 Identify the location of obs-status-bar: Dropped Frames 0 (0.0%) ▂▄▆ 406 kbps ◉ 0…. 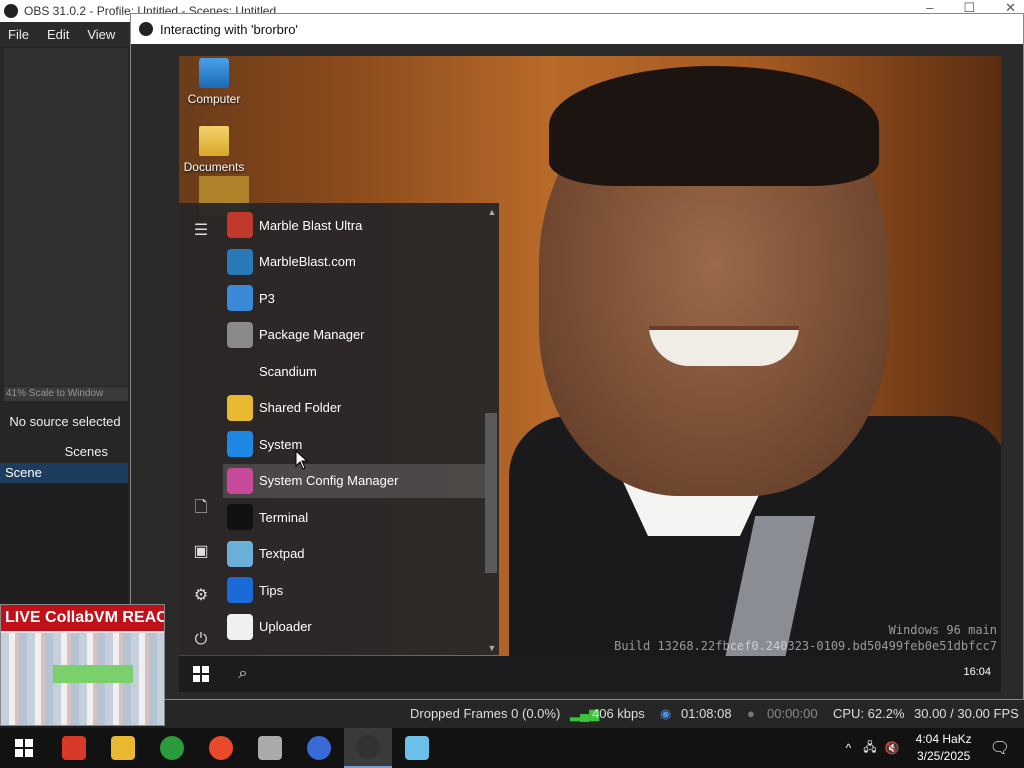
(594, 714).